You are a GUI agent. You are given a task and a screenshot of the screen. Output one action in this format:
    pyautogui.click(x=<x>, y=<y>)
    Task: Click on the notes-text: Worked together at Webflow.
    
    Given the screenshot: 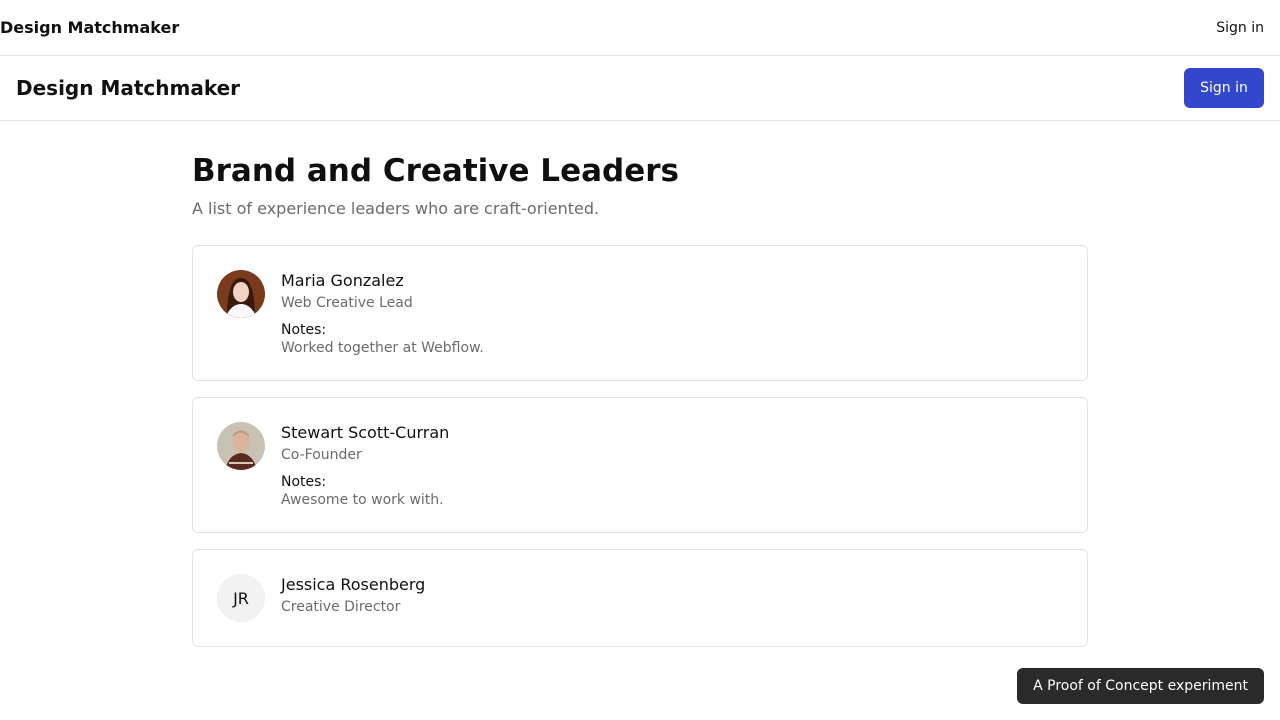 What is the action you would take?
    pyautogui.click(x=382, y=348)
    